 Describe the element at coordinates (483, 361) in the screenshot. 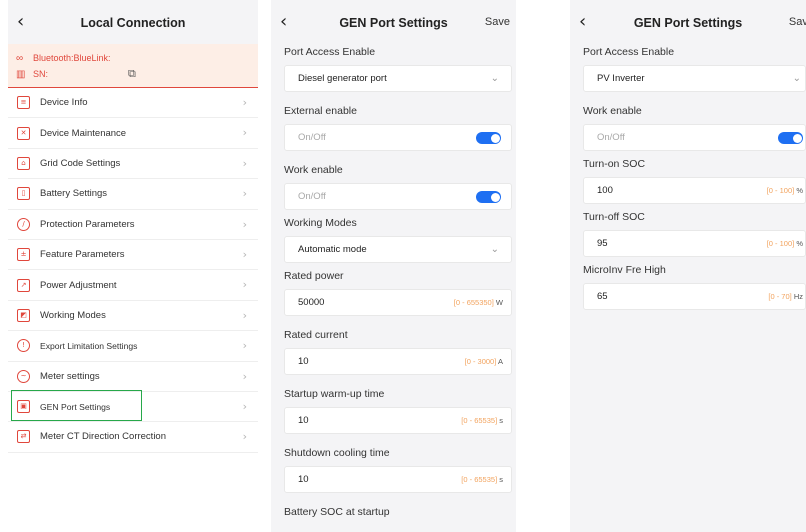

I see `range-hint: [0 - 3000] A` at that location.